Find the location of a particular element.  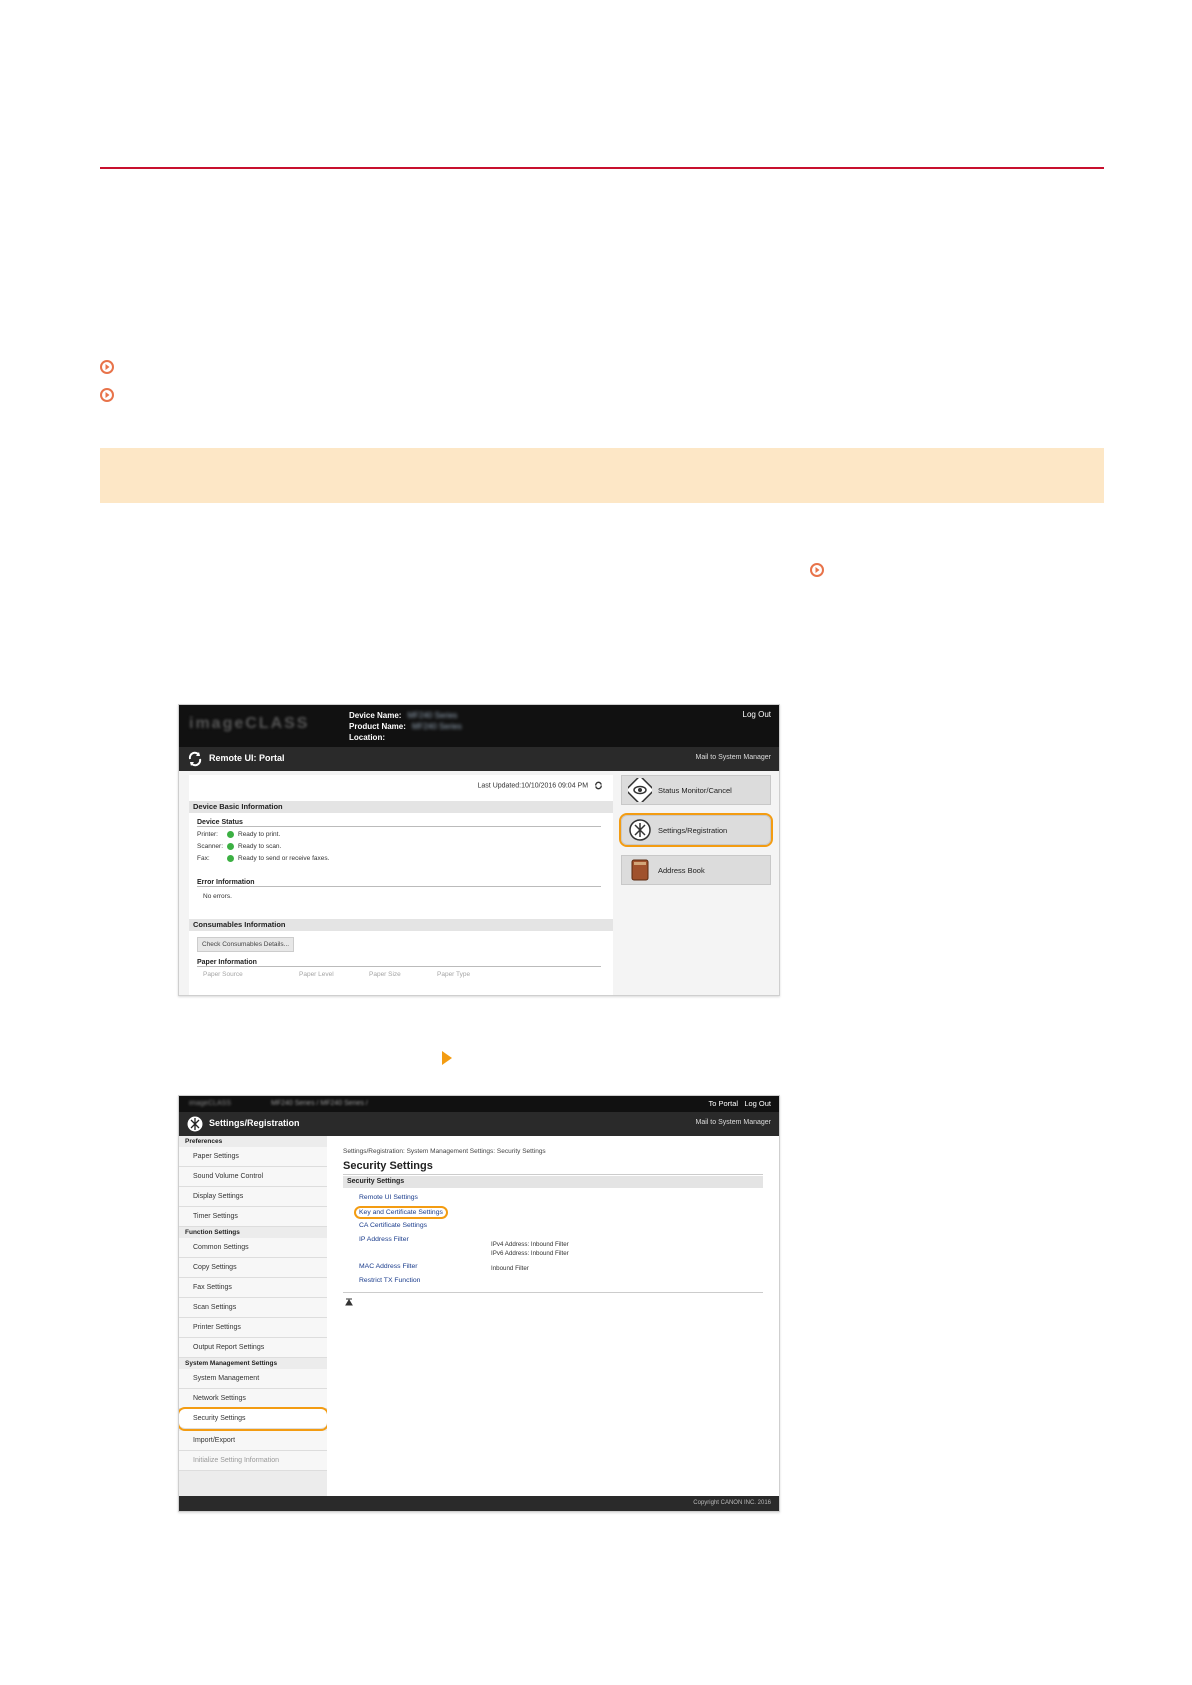

sidebar-item-printer-settings: Printer Settings is located at coordinates (253, 1328).